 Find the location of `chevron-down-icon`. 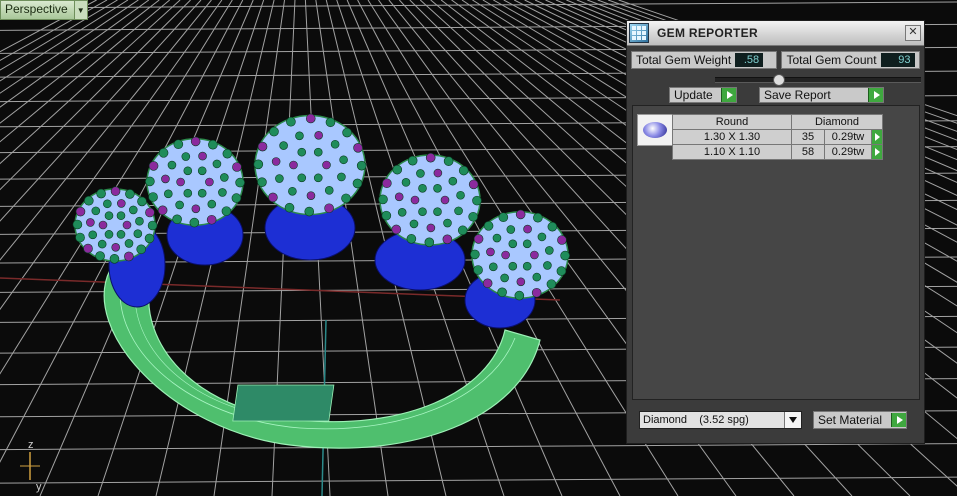

chevron-down-icon is located at coordinates (792, 420).